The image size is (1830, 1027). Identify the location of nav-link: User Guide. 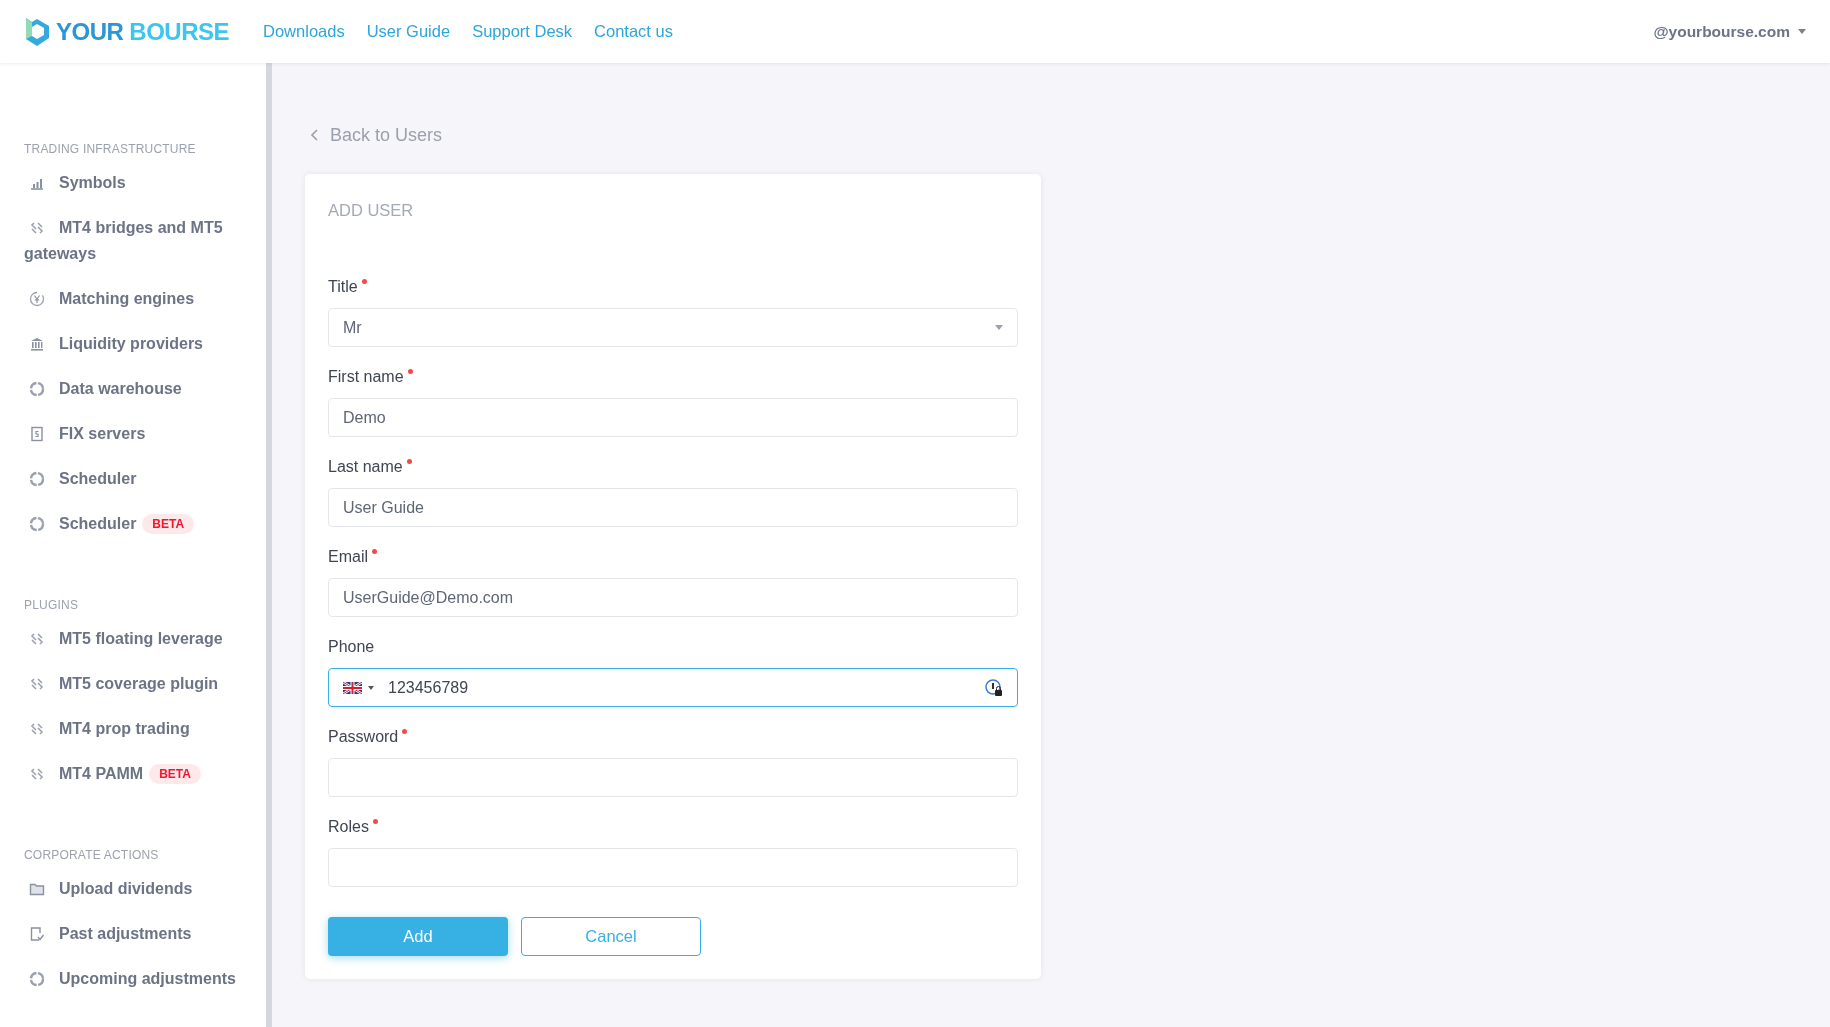
(408, 31).